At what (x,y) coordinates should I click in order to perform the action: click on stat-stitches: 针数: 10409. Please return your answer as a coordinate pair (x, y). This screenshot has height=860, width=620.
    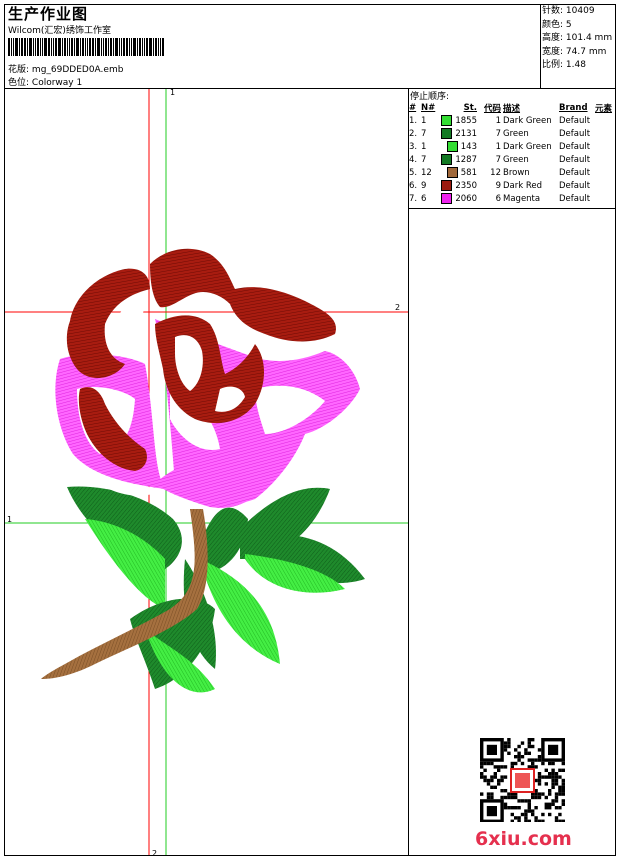
    Looking at the image, I should click on (568, 11).